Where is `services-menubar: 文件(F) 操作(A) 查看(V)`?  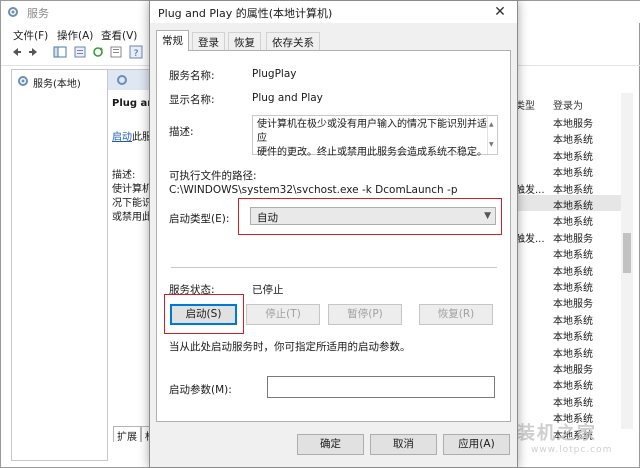 services-menubar: 文件(F) 操作(A) 查看(V) is located at coordinates (76, 34).